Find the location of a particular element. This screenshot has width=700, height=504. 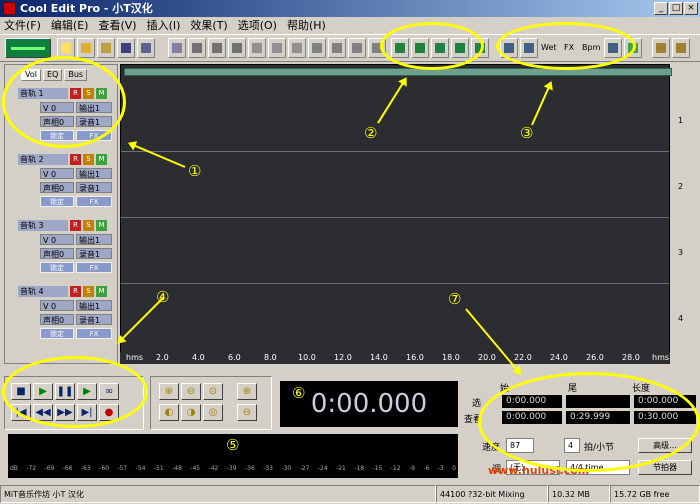

save-all-icon is located at coordinates (146, 48).